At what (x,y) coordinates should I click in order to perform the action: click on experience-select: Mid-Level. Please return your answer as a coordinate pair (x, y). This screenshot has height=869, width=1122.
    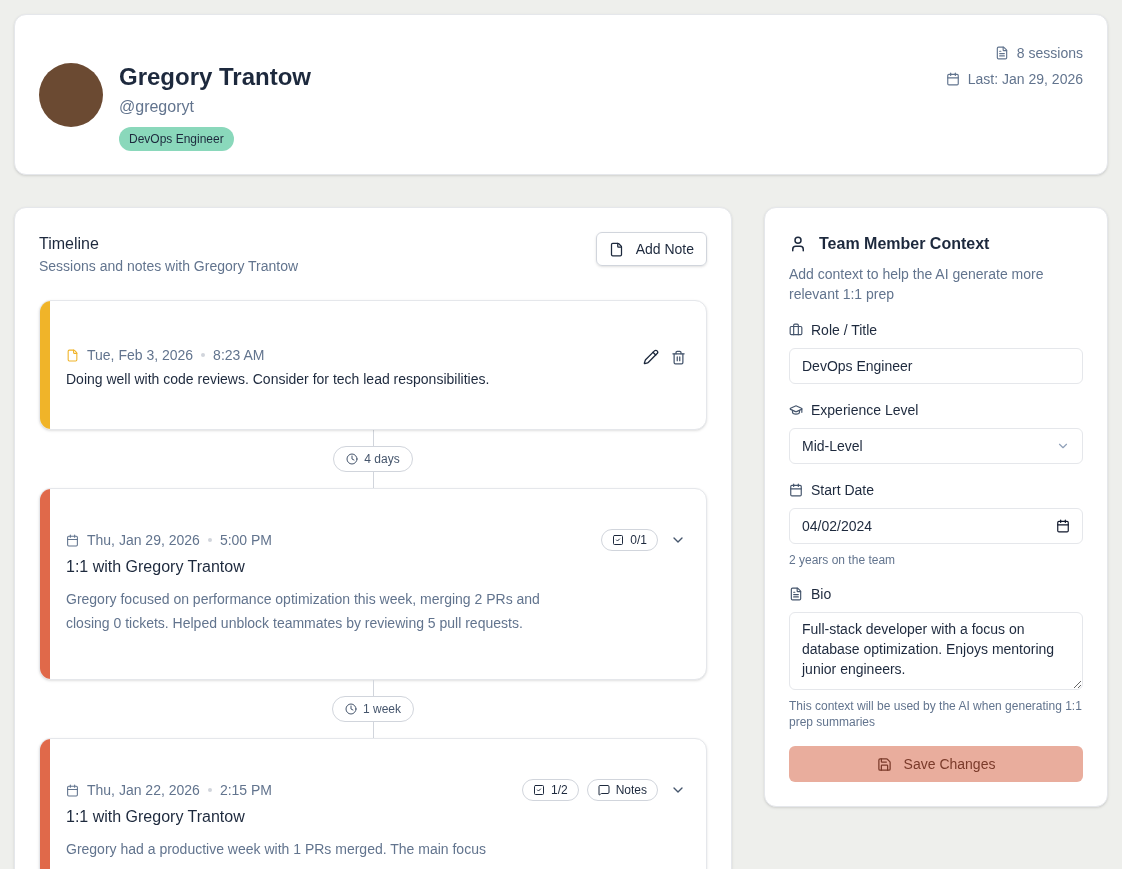
    Looking at the image, I should click on (936, 446).